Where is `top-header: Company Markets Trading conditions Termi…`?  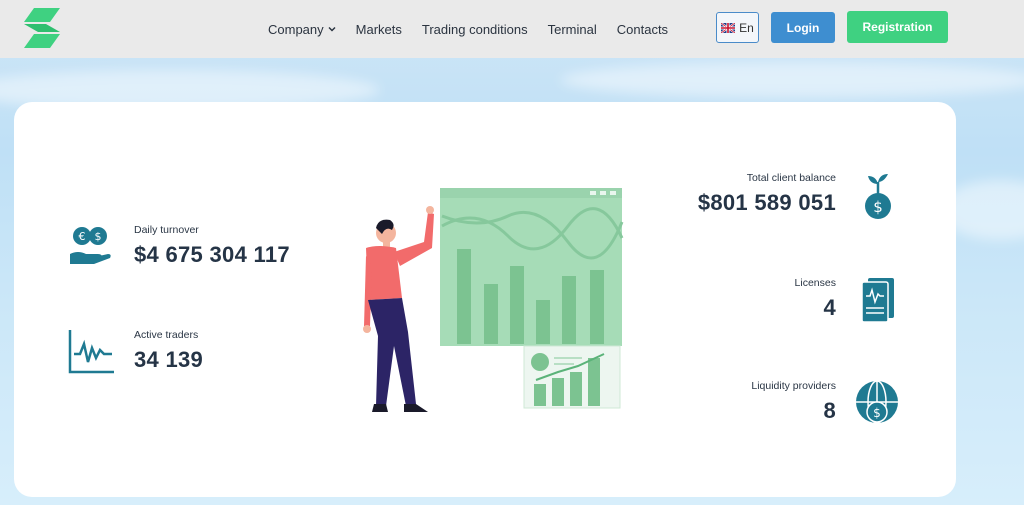
top-header: Company Markets Trading conditions Termi… is located at coordinates (512, 29).